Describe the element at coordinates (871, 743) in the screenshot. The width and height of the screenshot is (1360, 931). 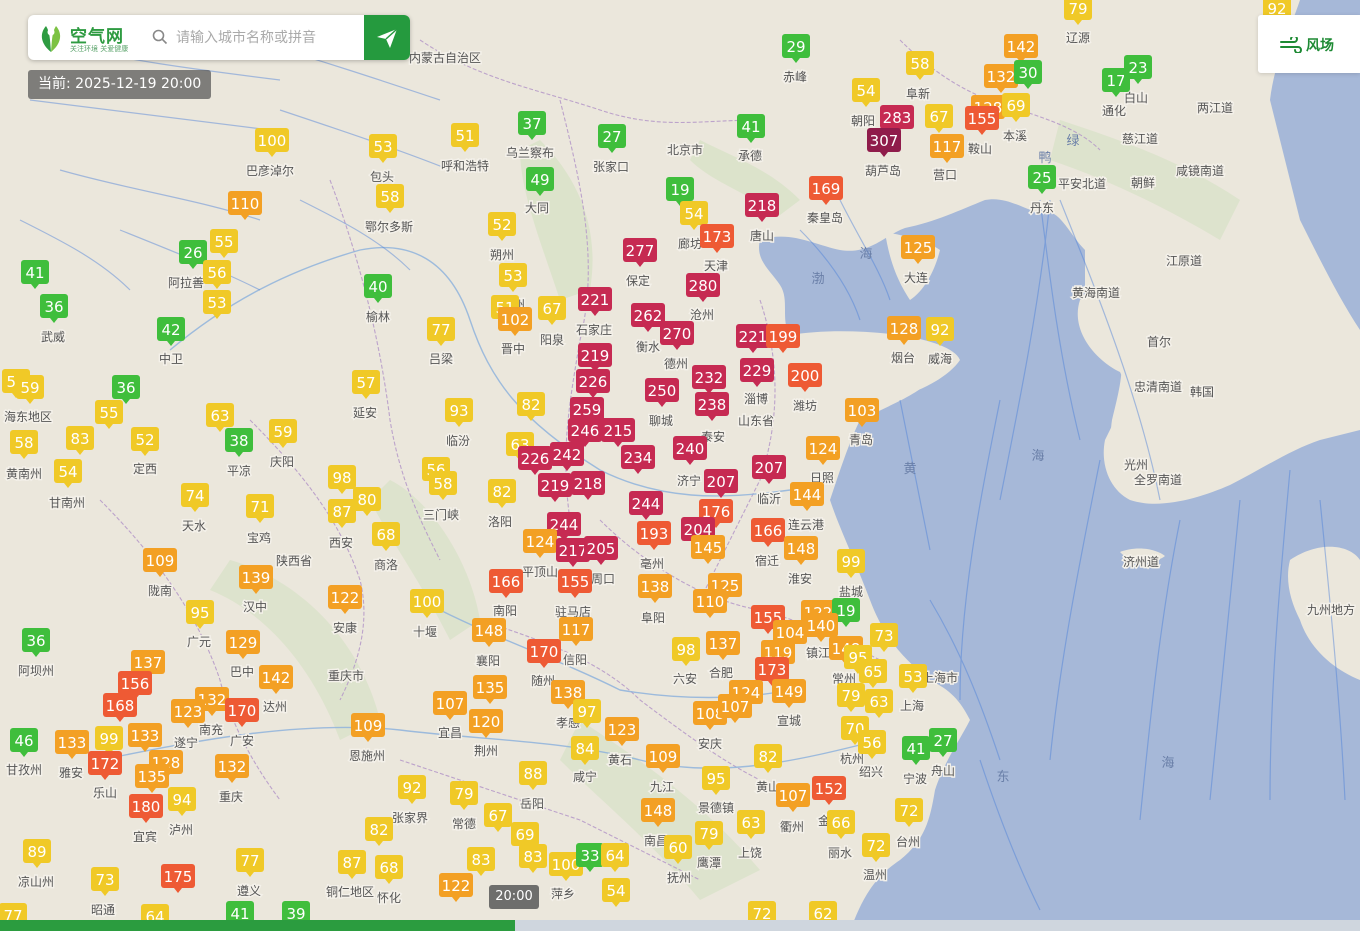
I see `aqi-value: 56` at that location.